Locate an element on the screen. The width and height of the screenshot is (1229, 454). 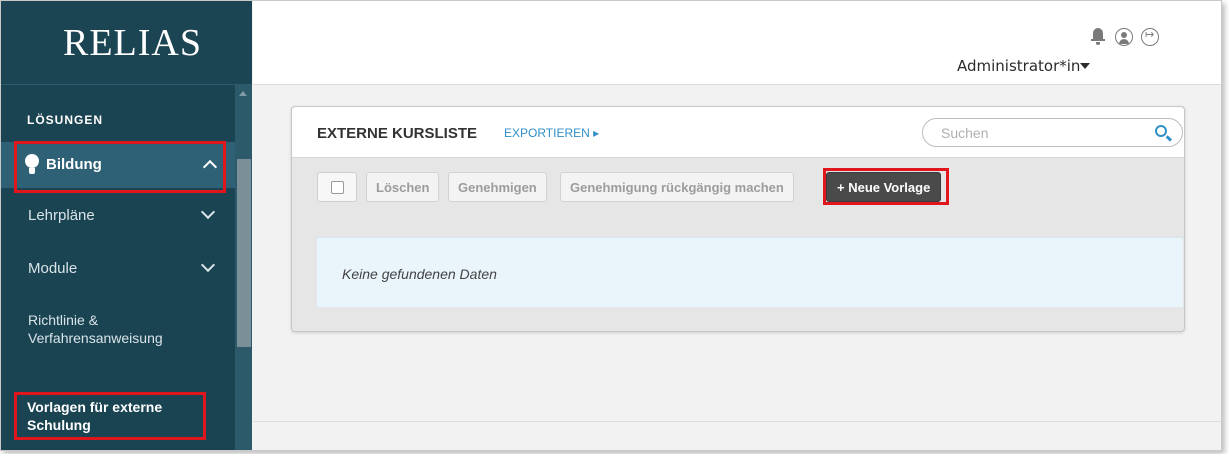
revoke-approval-button: Genehmigung rückgängig machen is located at coordinates (677, 187).